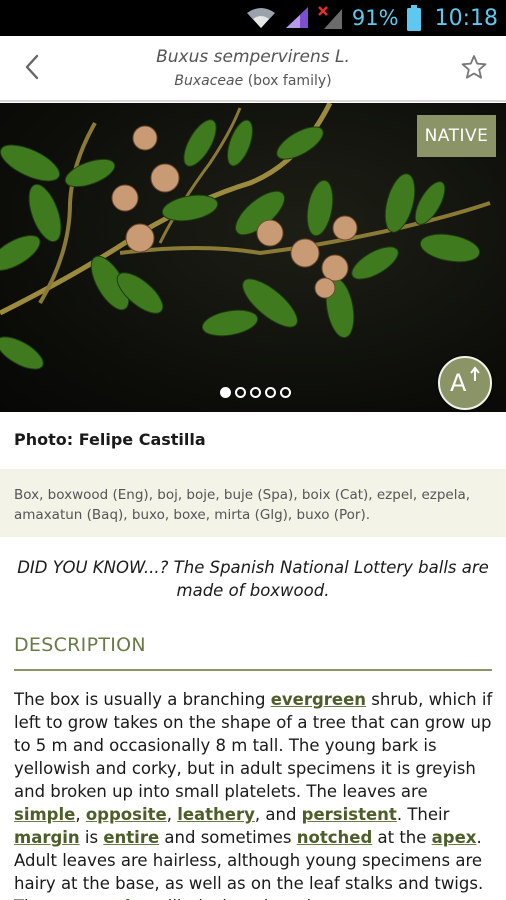 This screenshot has height=900, width=506. I want to click on description-text-run: at the, so click(402, 837).